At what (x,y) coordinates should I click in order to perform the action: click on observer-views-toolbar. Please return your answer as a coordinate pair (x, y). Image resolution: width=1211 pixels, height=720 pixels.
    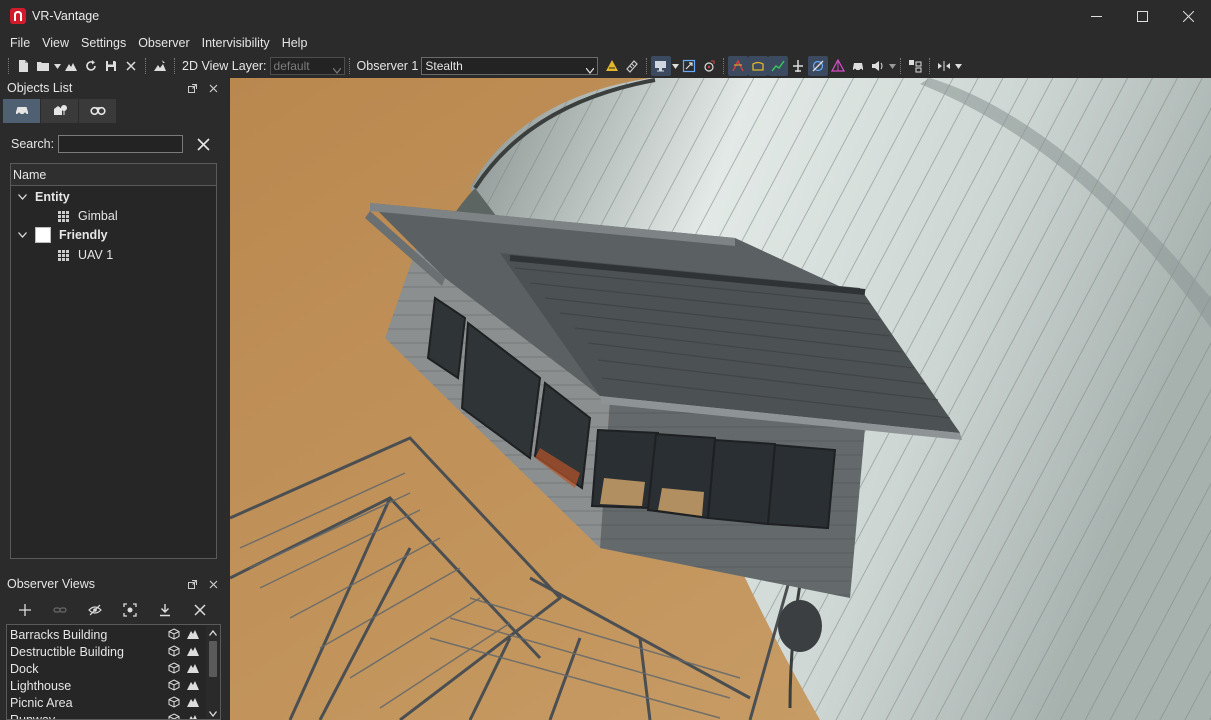
    Looking at the image, I should click on (113, 610).